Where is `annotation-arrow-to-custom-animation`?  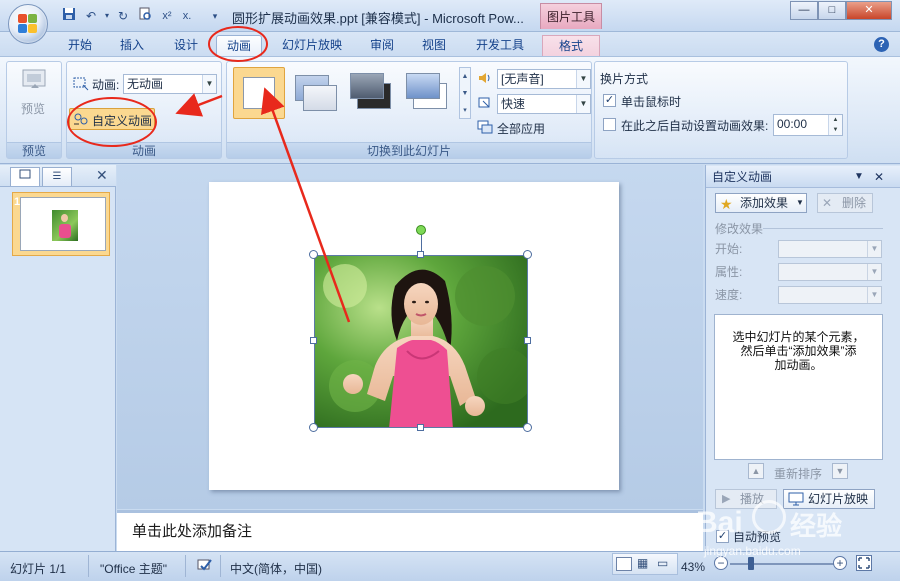
annotation-arrow-to-custom-animation is located at coordinates (199, 105).